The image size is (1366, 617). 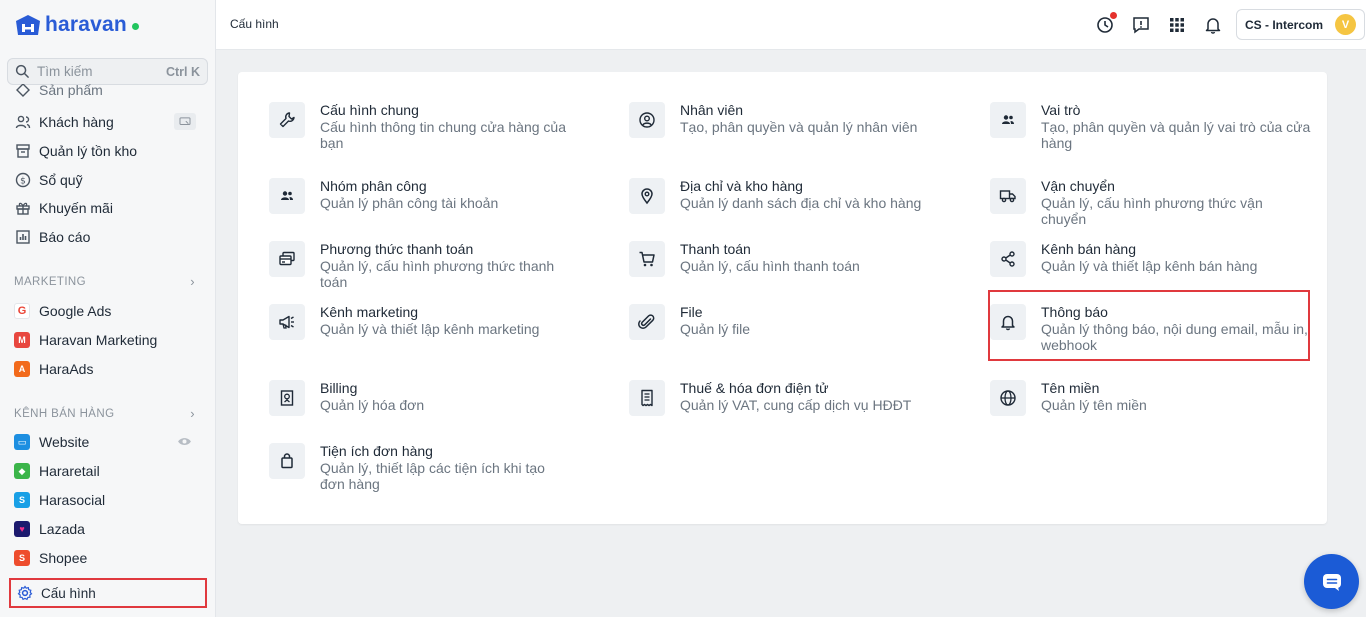 What do you see at coordinates (287, 398) in the screenshot?
I see `receipt-icon` at bounding box center [287, 398].